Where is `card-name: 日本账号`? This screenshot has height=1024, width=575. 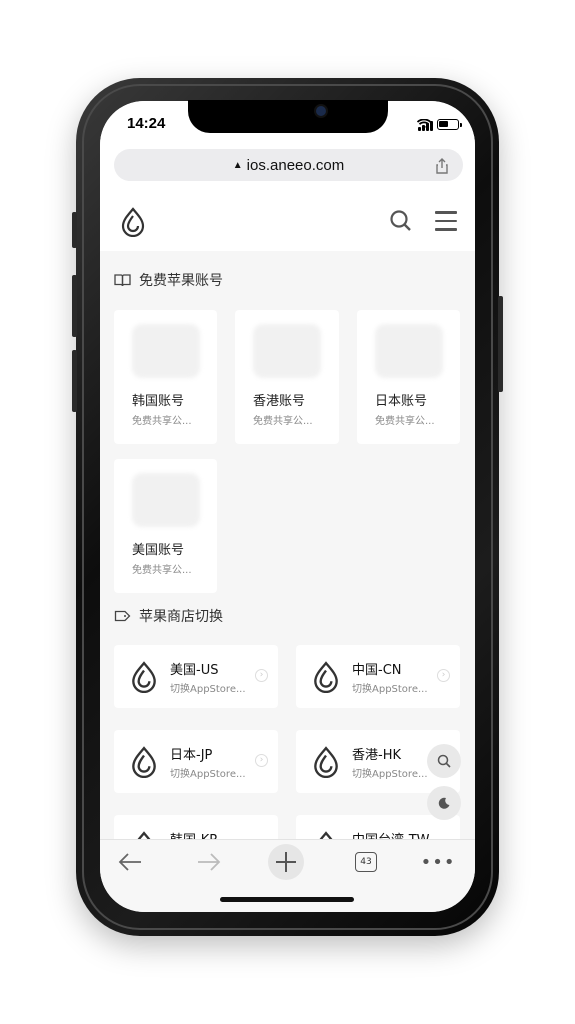 card-name: 日本账号 is located at coordinates (401, 401).